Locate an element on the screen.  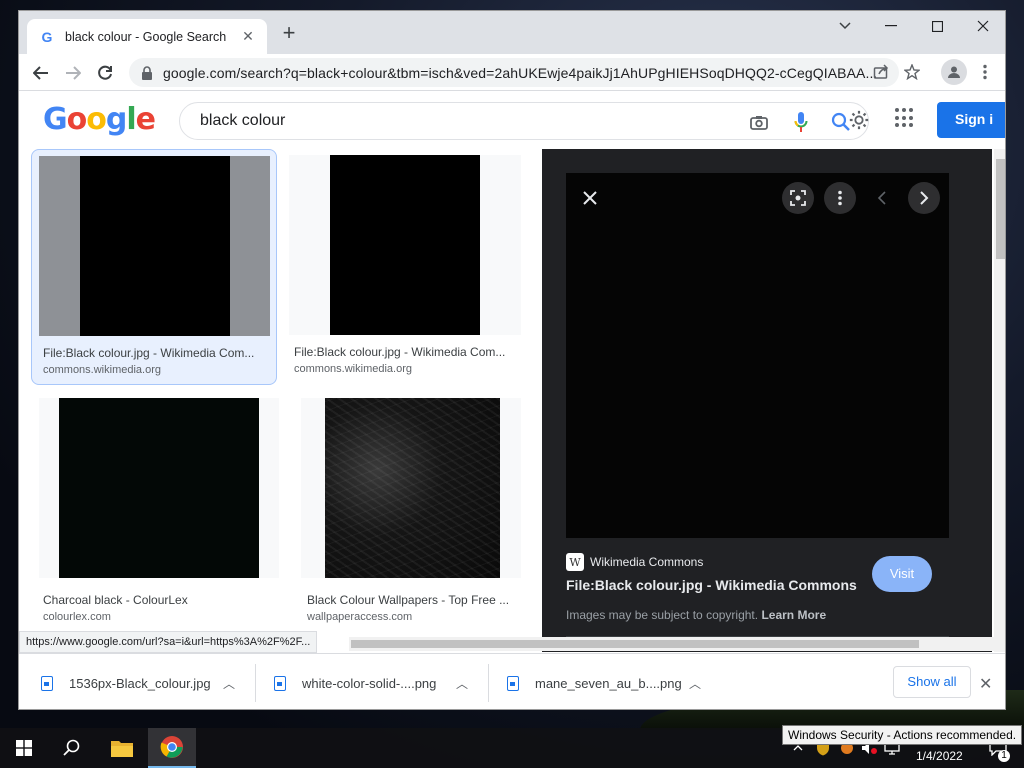
share-icon is located at coordinates (881, 72).